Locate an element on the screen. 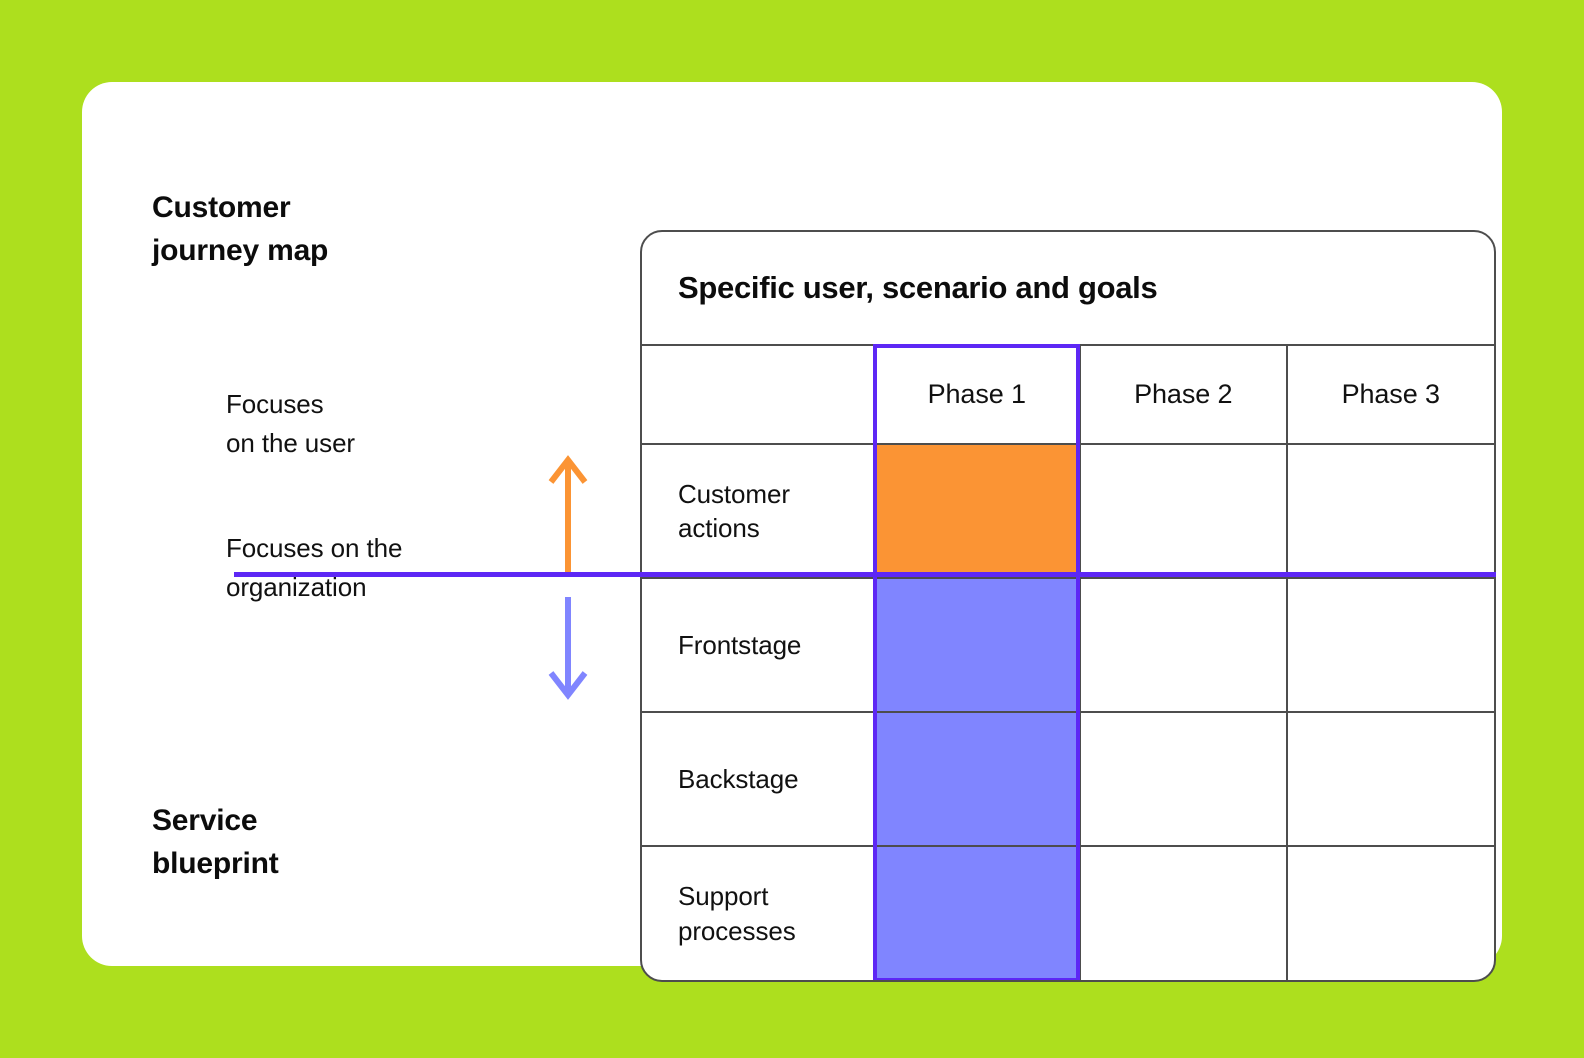 This screenshot has height=1058, width=1584. row-header-frontstage: Frontstage is located at coordinates (758, 645).